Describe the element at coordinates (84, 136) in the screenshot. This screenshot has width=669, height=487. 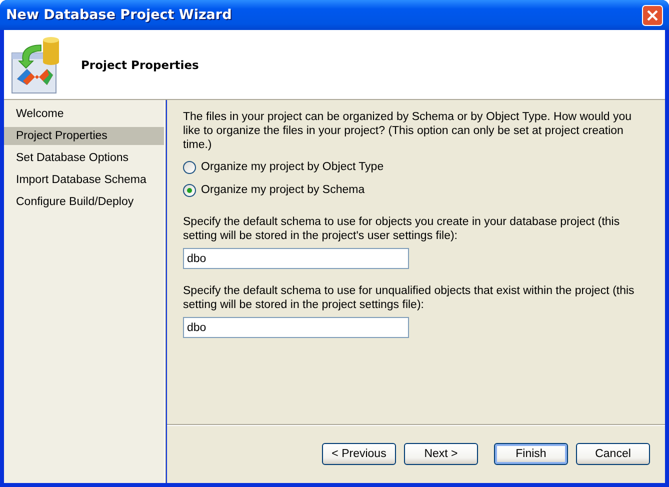
I see `wizard-step: Project Properties` at that location.